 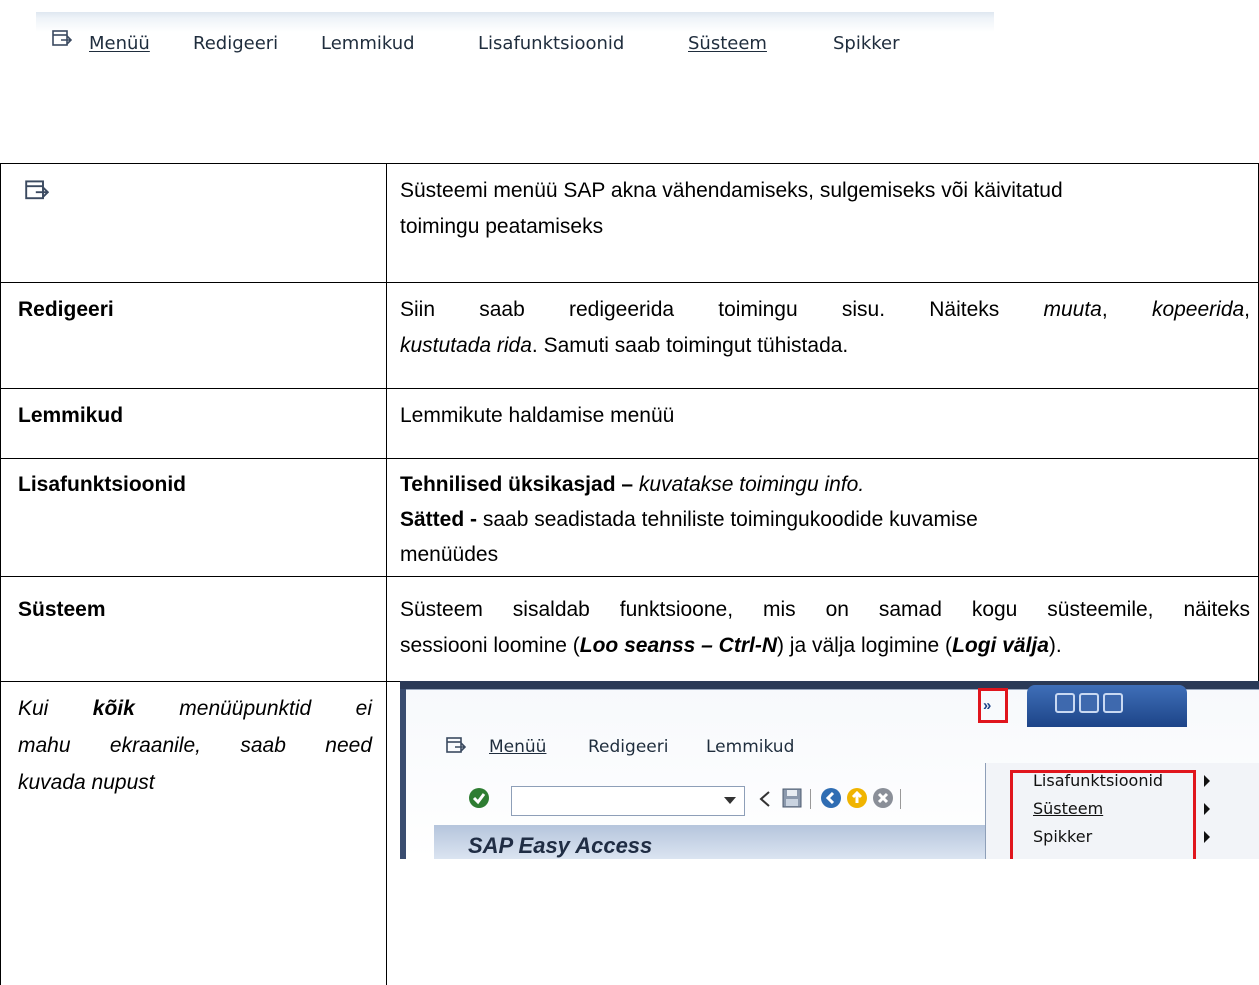 I want to click on window-controls, so click(x=1107, y=706).